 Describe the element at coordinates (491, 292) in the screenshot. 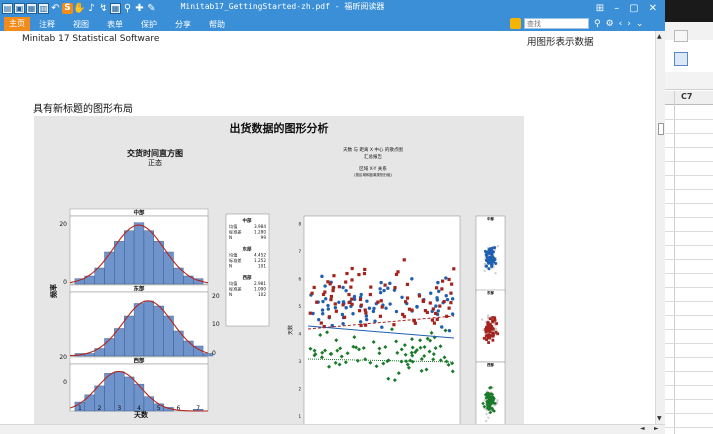

I see `side-panel-label: 东部` at that location.